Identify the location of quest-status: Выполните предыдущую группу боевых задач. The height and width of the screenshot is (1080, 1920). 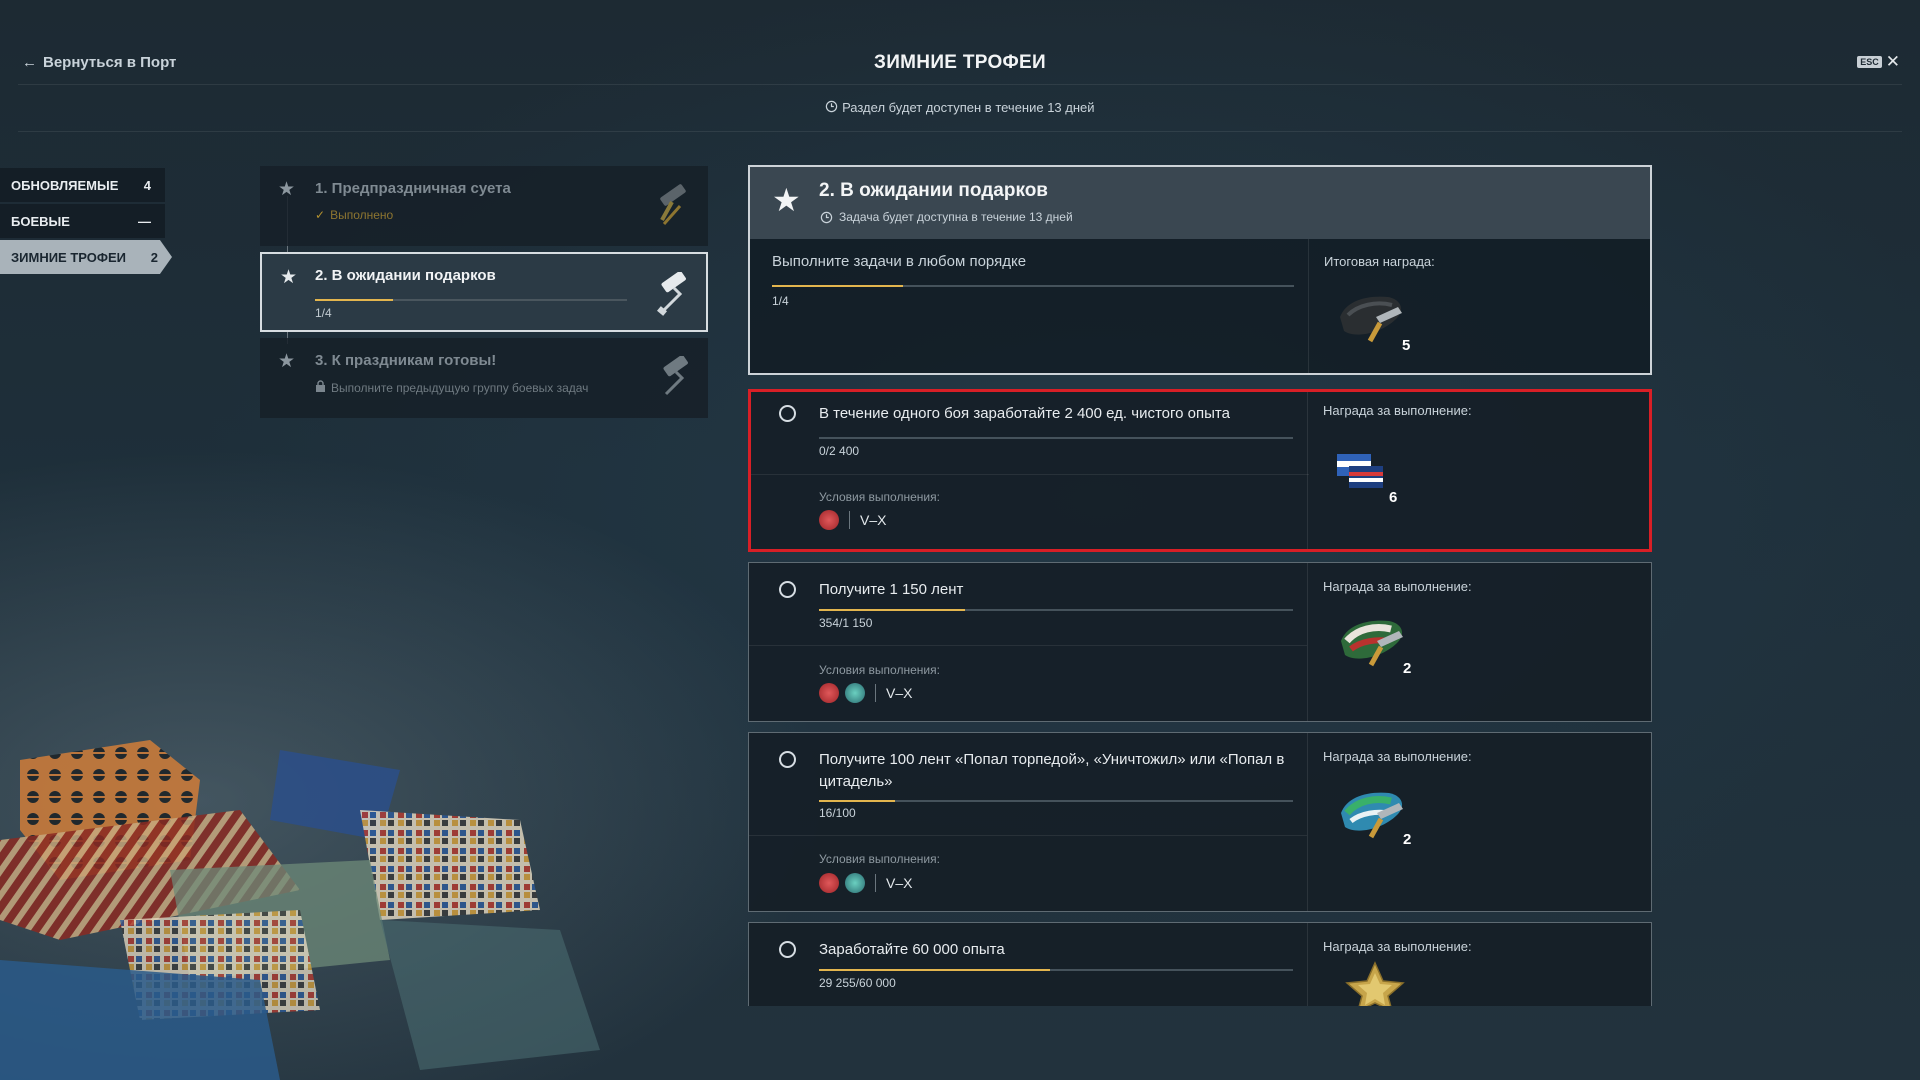
(451, 387).